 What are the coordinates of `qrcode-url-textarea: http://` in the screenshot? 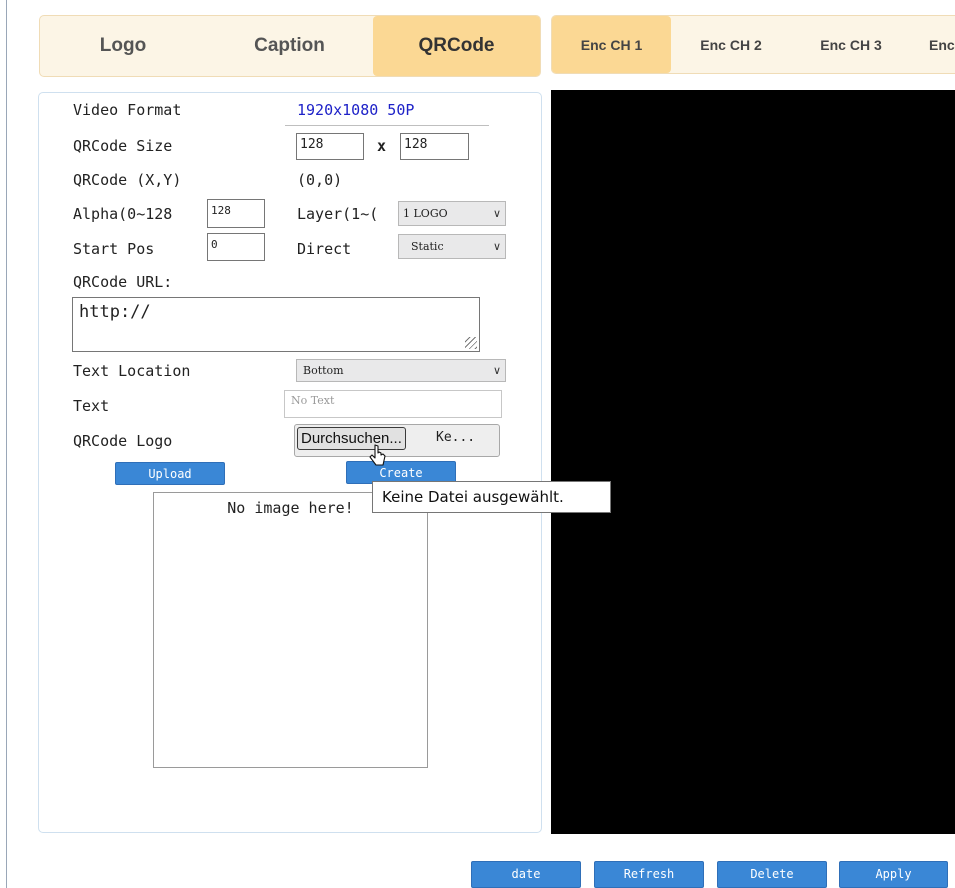 It's located at (276, 324).